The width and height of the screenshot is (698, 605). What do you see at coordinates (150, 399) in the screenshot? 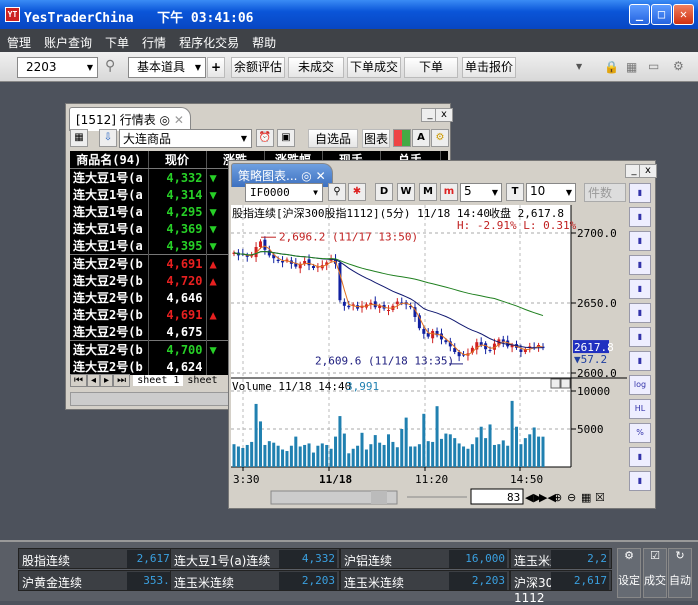
I see `horizontal-scrollbar` at bounding box center [150, 399].